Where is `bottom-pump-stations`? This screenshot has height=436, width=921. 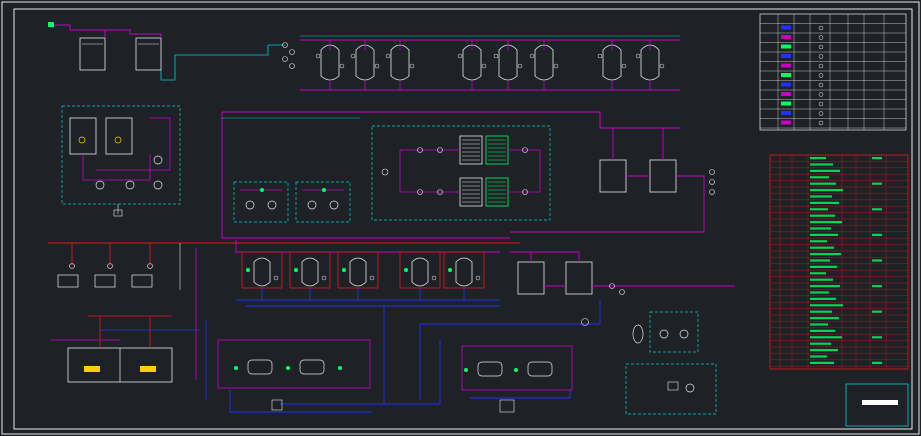
bottom-pump-stations is located at coordinates (395, 359).